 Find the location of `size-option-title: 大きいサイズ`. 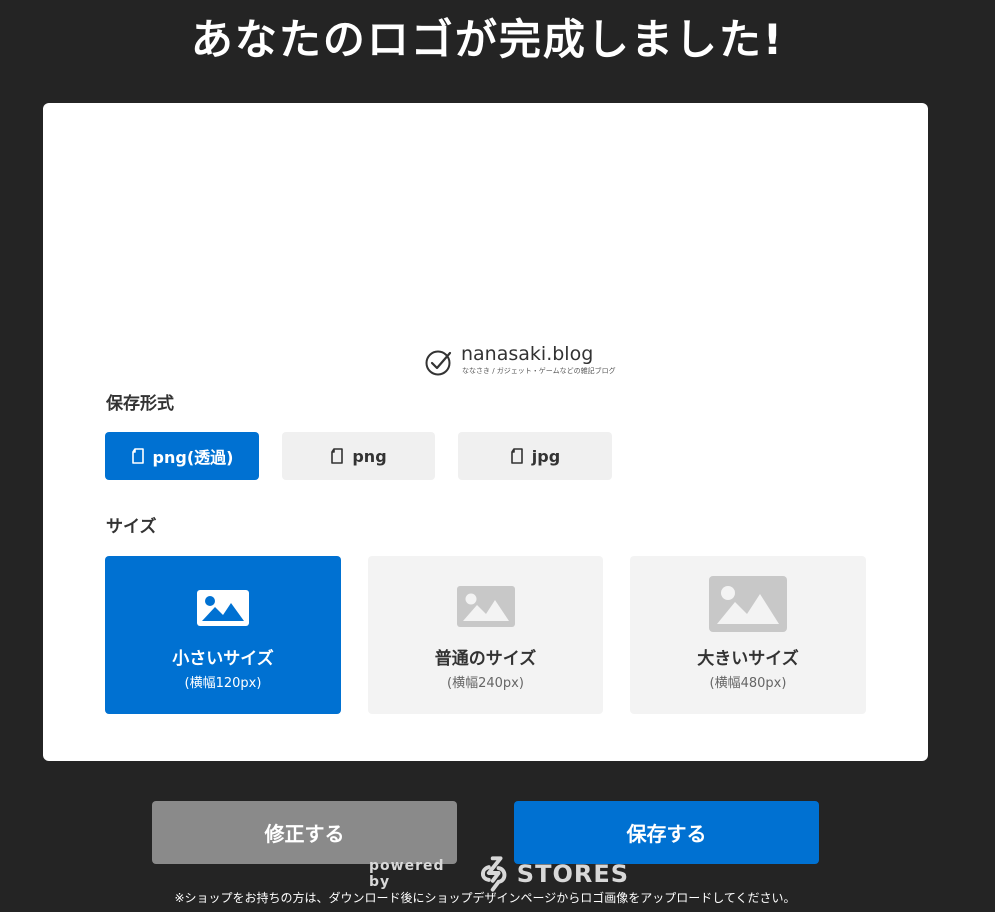

size-option-title: 大きいサイズ is located at coordinates (748, 659).